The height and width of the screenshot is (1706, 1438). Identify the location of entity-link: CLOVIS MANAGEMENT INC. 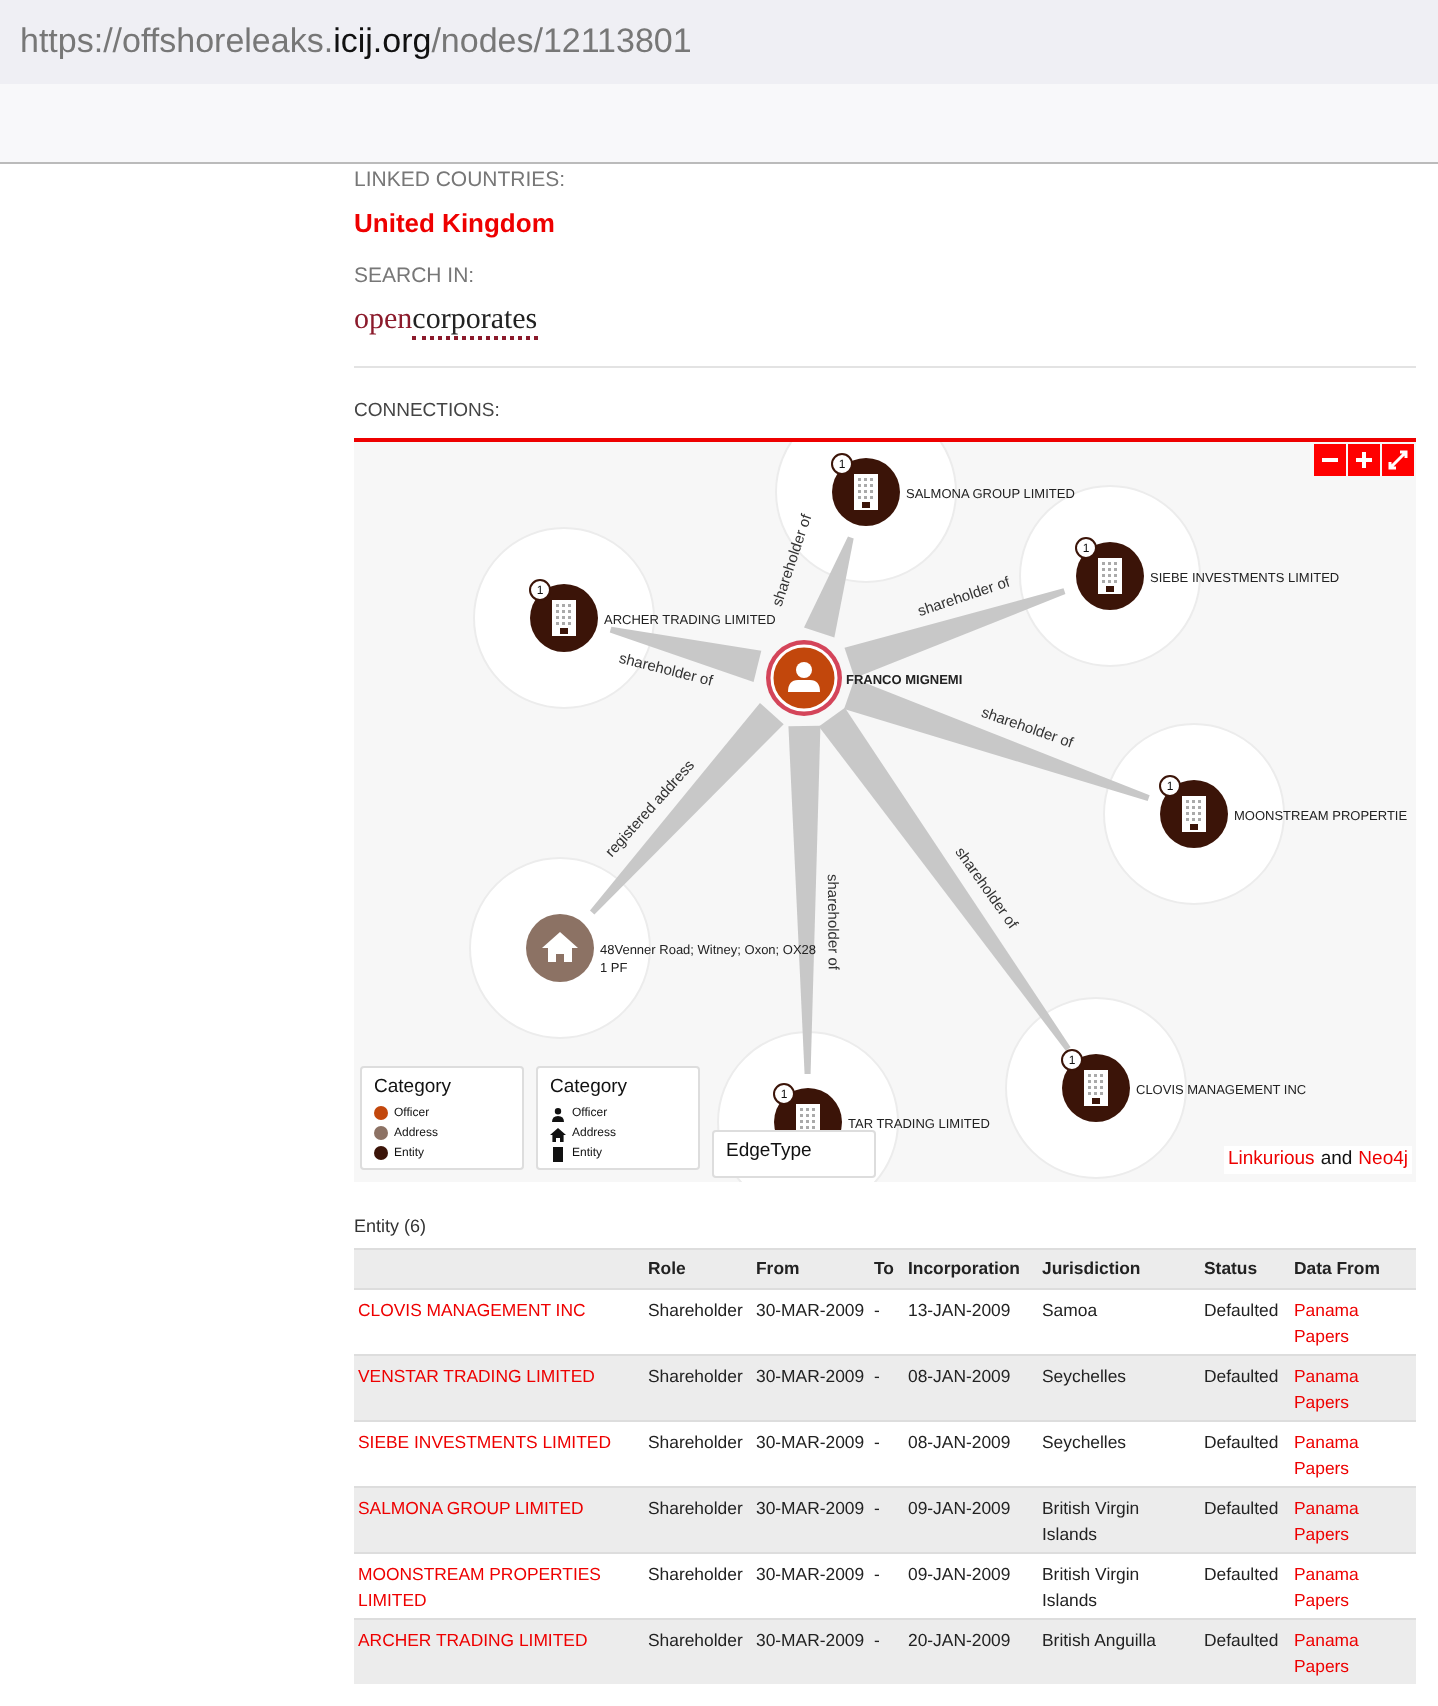
(499, 1310).